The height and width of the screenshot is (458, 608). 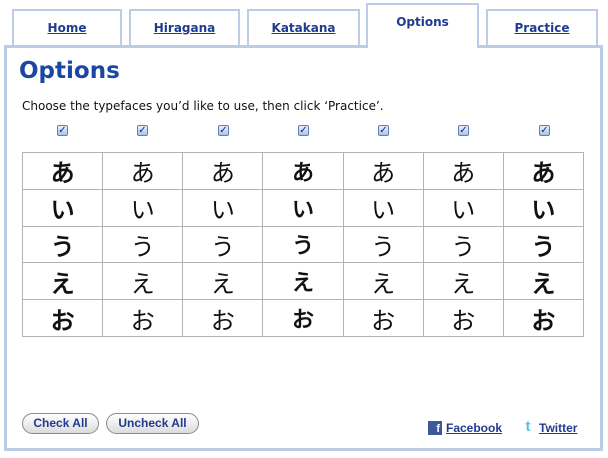 What do you see at coordinates (60, 423) in the screenshot?
I see `check-all-button: Check All` at bounding box center [60, 423].